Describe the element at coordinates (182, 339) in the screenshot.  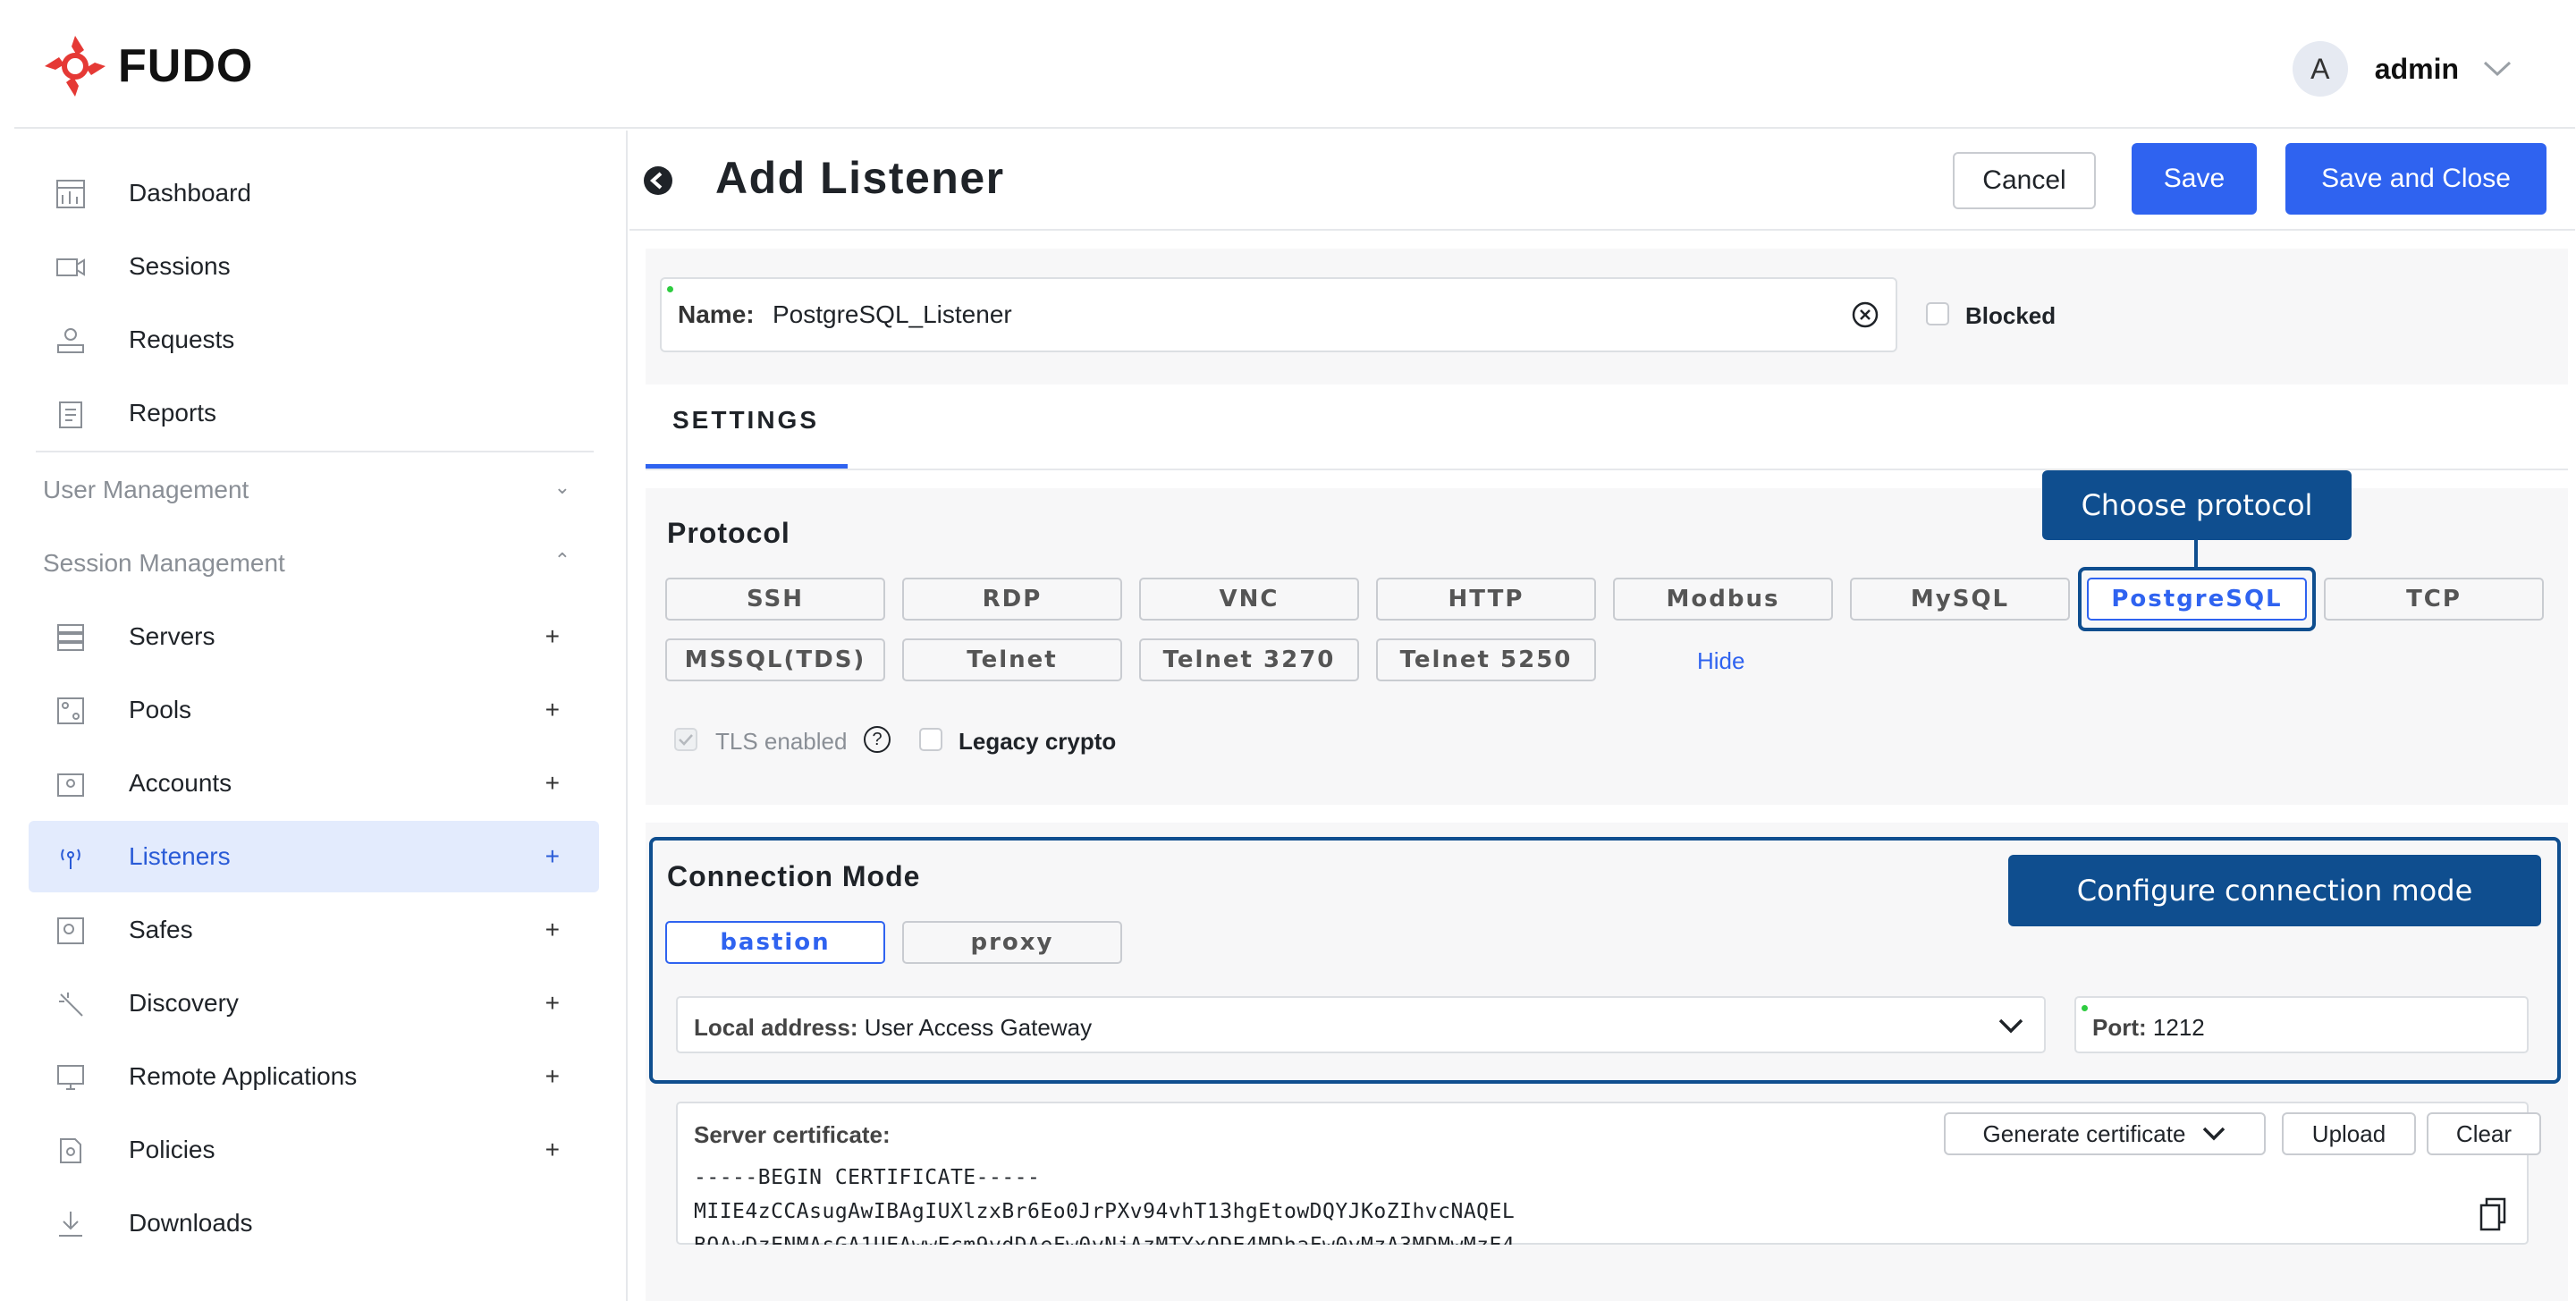
I see `sidebar-item-label: Requests` at that location.